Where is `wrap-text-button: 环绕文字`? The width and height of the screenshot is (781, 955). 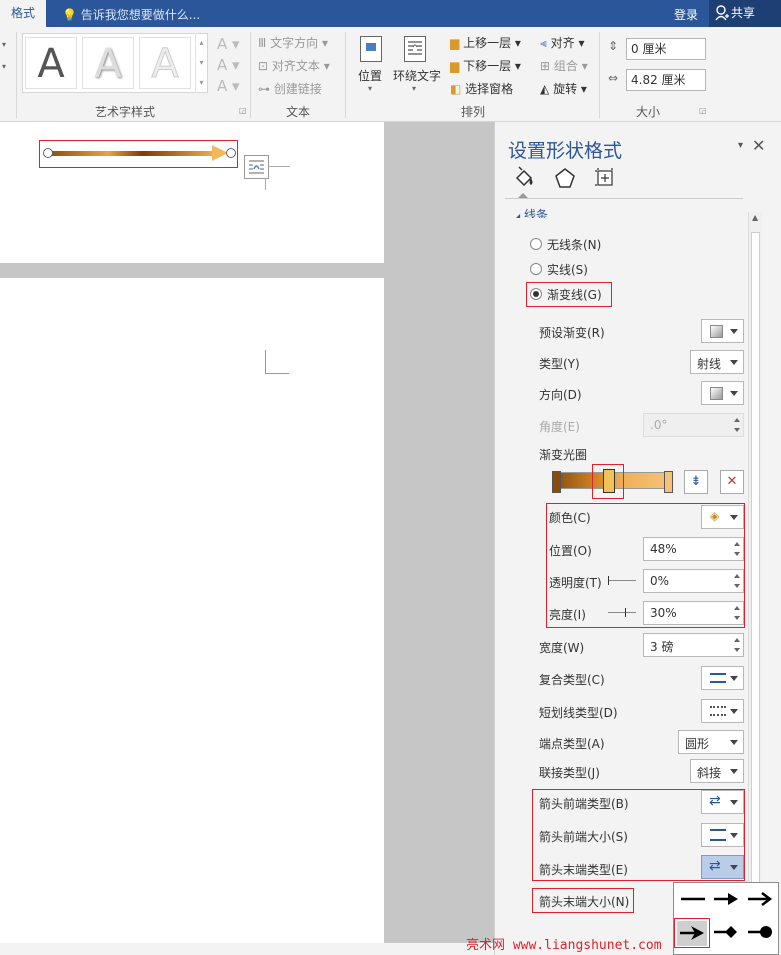 wrap-text-button: 环绕文字 is located at coordinates (417, 75).